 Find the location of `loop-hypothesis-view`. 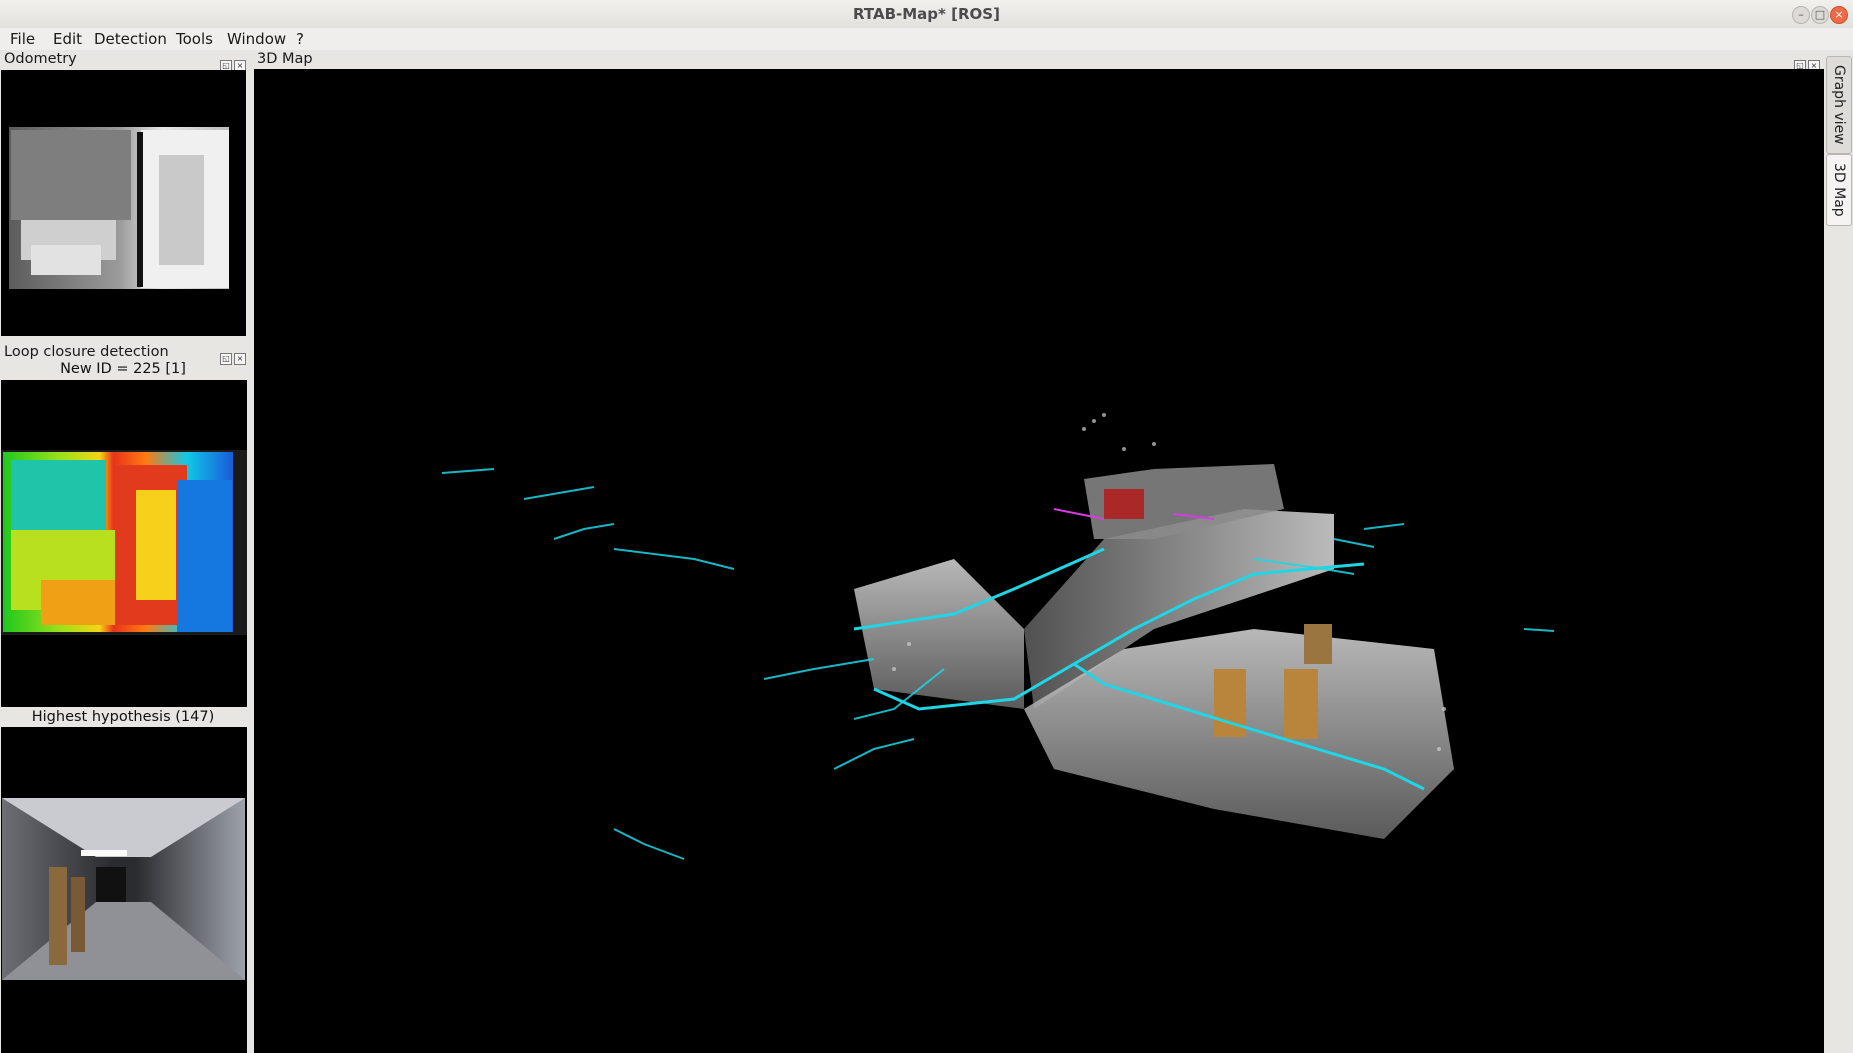

loop-hypothesis-view is located at coordinates (124, 890).